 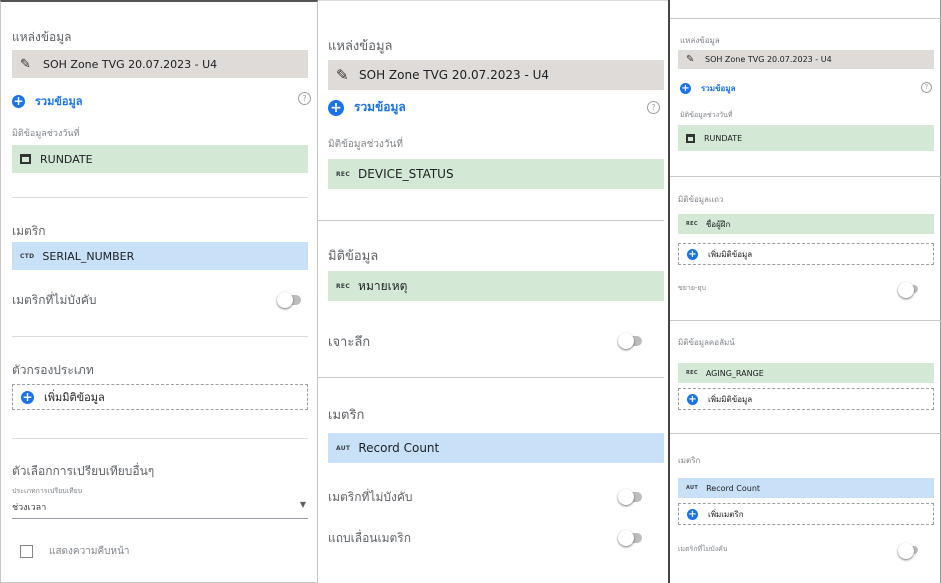 I want to click on column-dimension-chip: REC AGING_RANGE, so click(x=806, y=373).